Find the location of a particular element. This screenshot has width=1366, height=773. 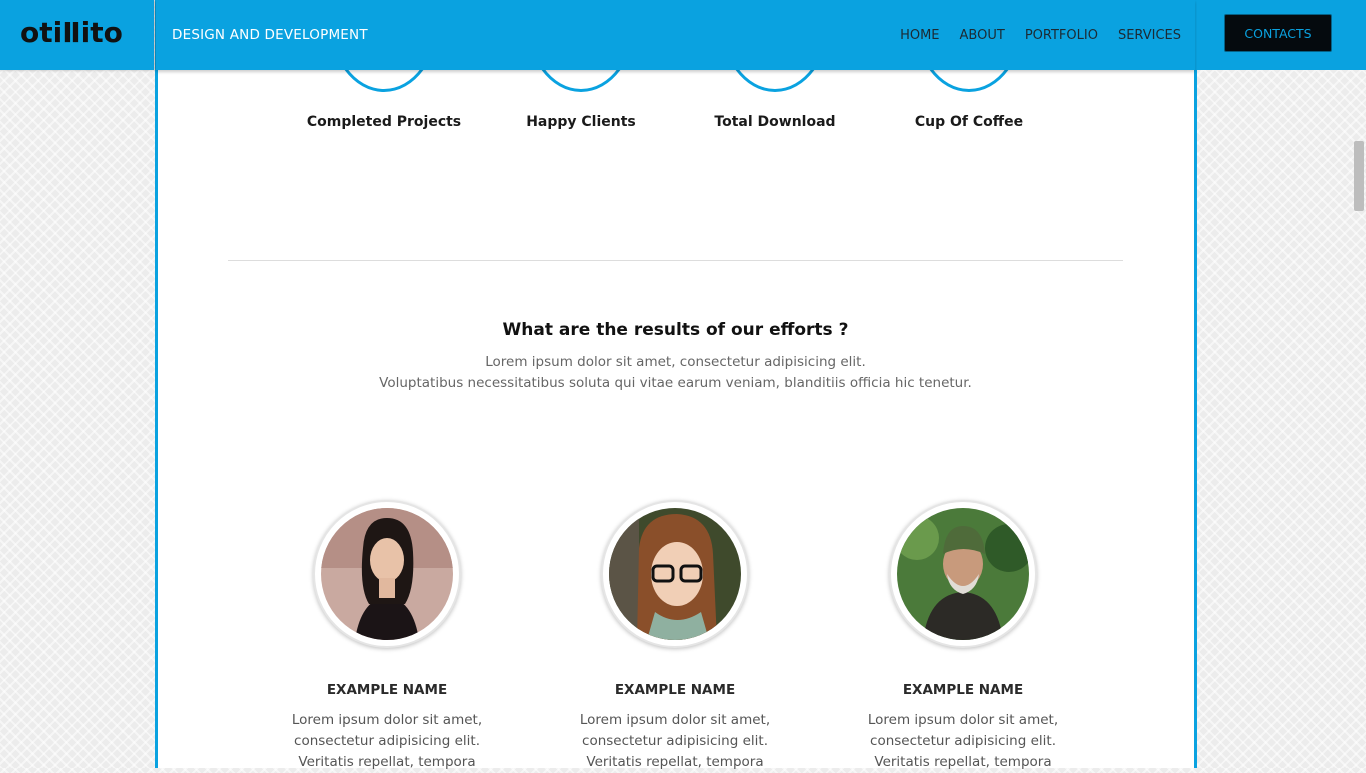

section-divider is located at coordinates (675, 260).